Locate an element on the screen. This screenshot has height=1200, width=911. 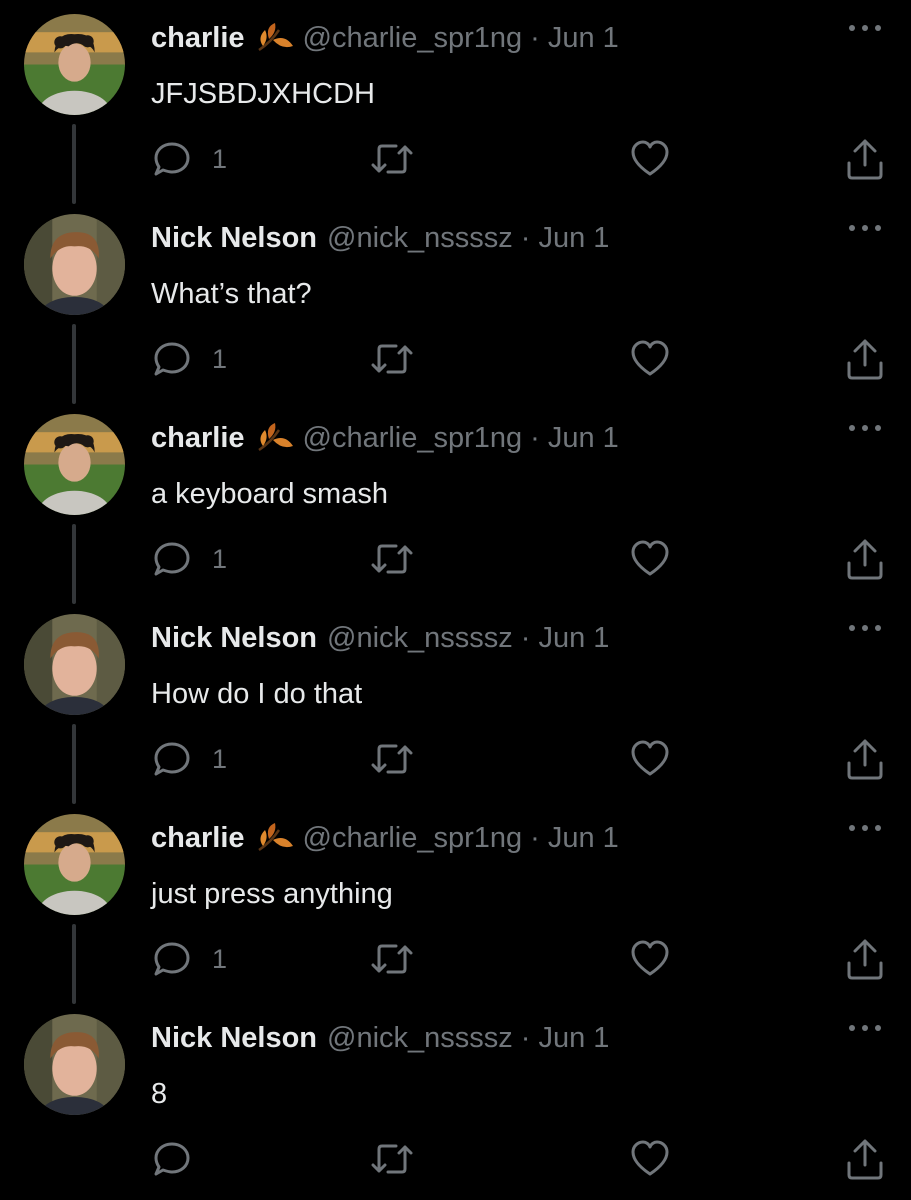
tweet-actions is located at coordinates (455, 1159).